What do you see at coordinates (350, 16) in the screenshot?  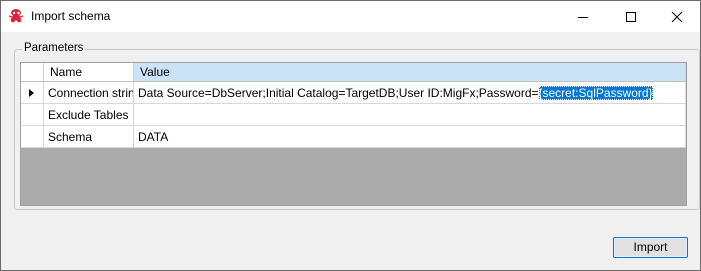 I see `title-bar: Import schema` at bounding box center [350, 16].